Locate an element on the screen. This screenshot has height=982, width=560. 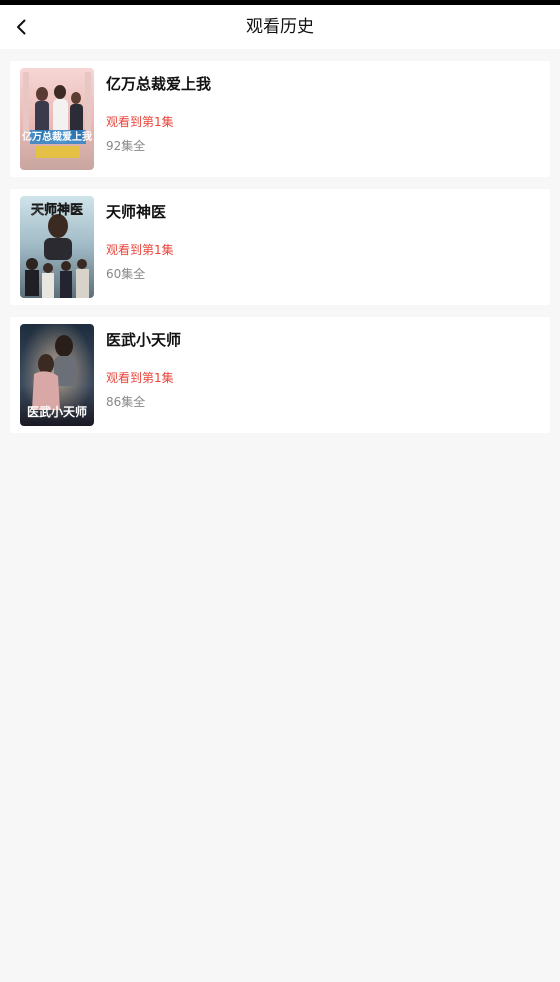
drama-title: 亿万总裁爱上我 is located at coordinates (159, 84).